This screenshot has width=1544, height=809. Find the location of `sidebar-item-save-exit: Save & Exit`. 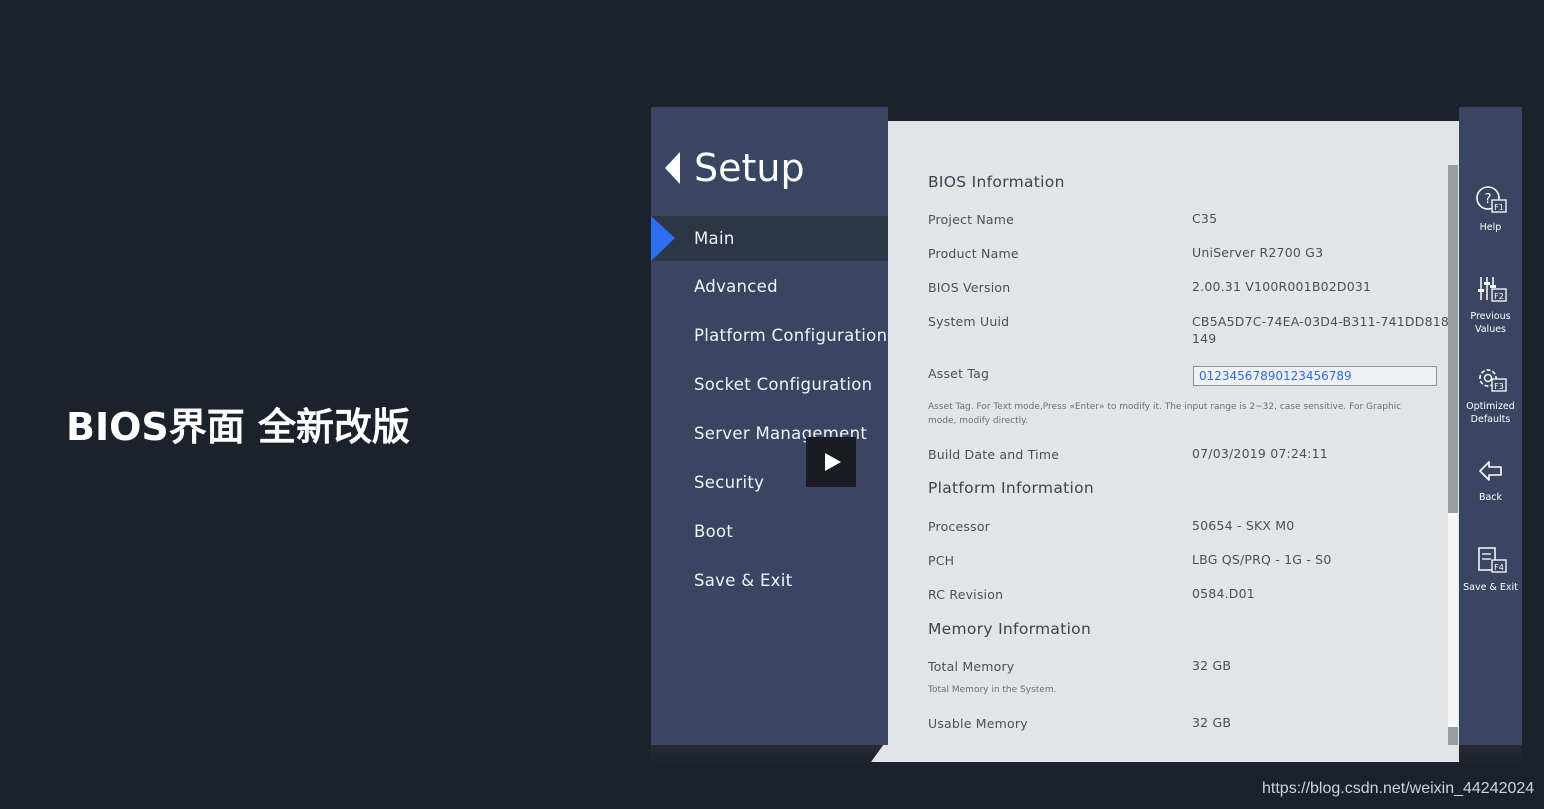

sidebar-item-save-exit: Save & Exit is located at coordinates (769, 583).